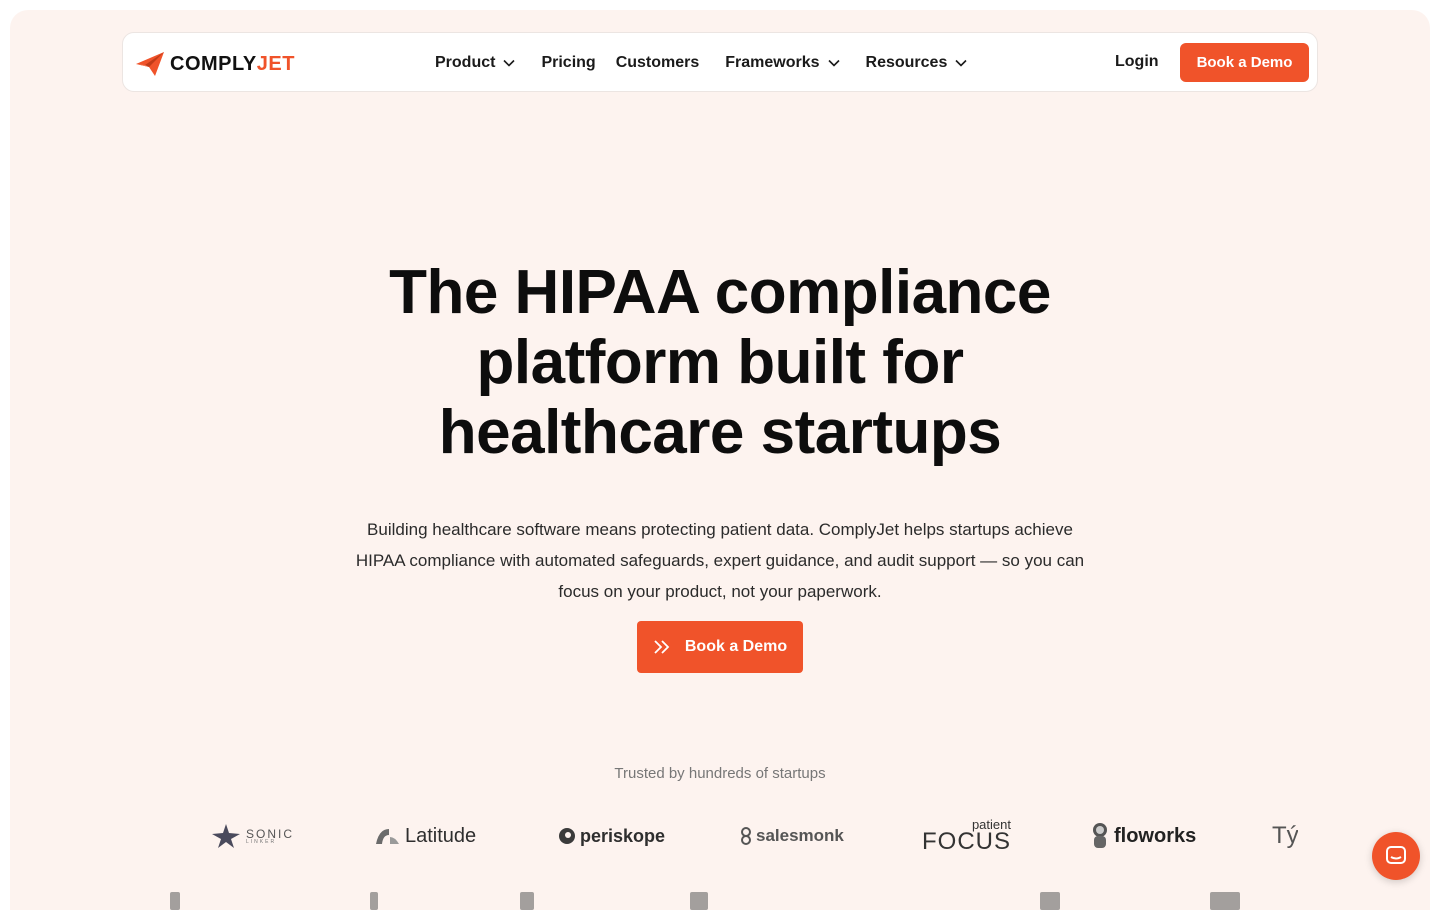 The width and height of the screenshot is (1440, 910). Describe the element at coordinates (662, 647) in the screenshot. I see `double-chevron-right-icon` at that location.